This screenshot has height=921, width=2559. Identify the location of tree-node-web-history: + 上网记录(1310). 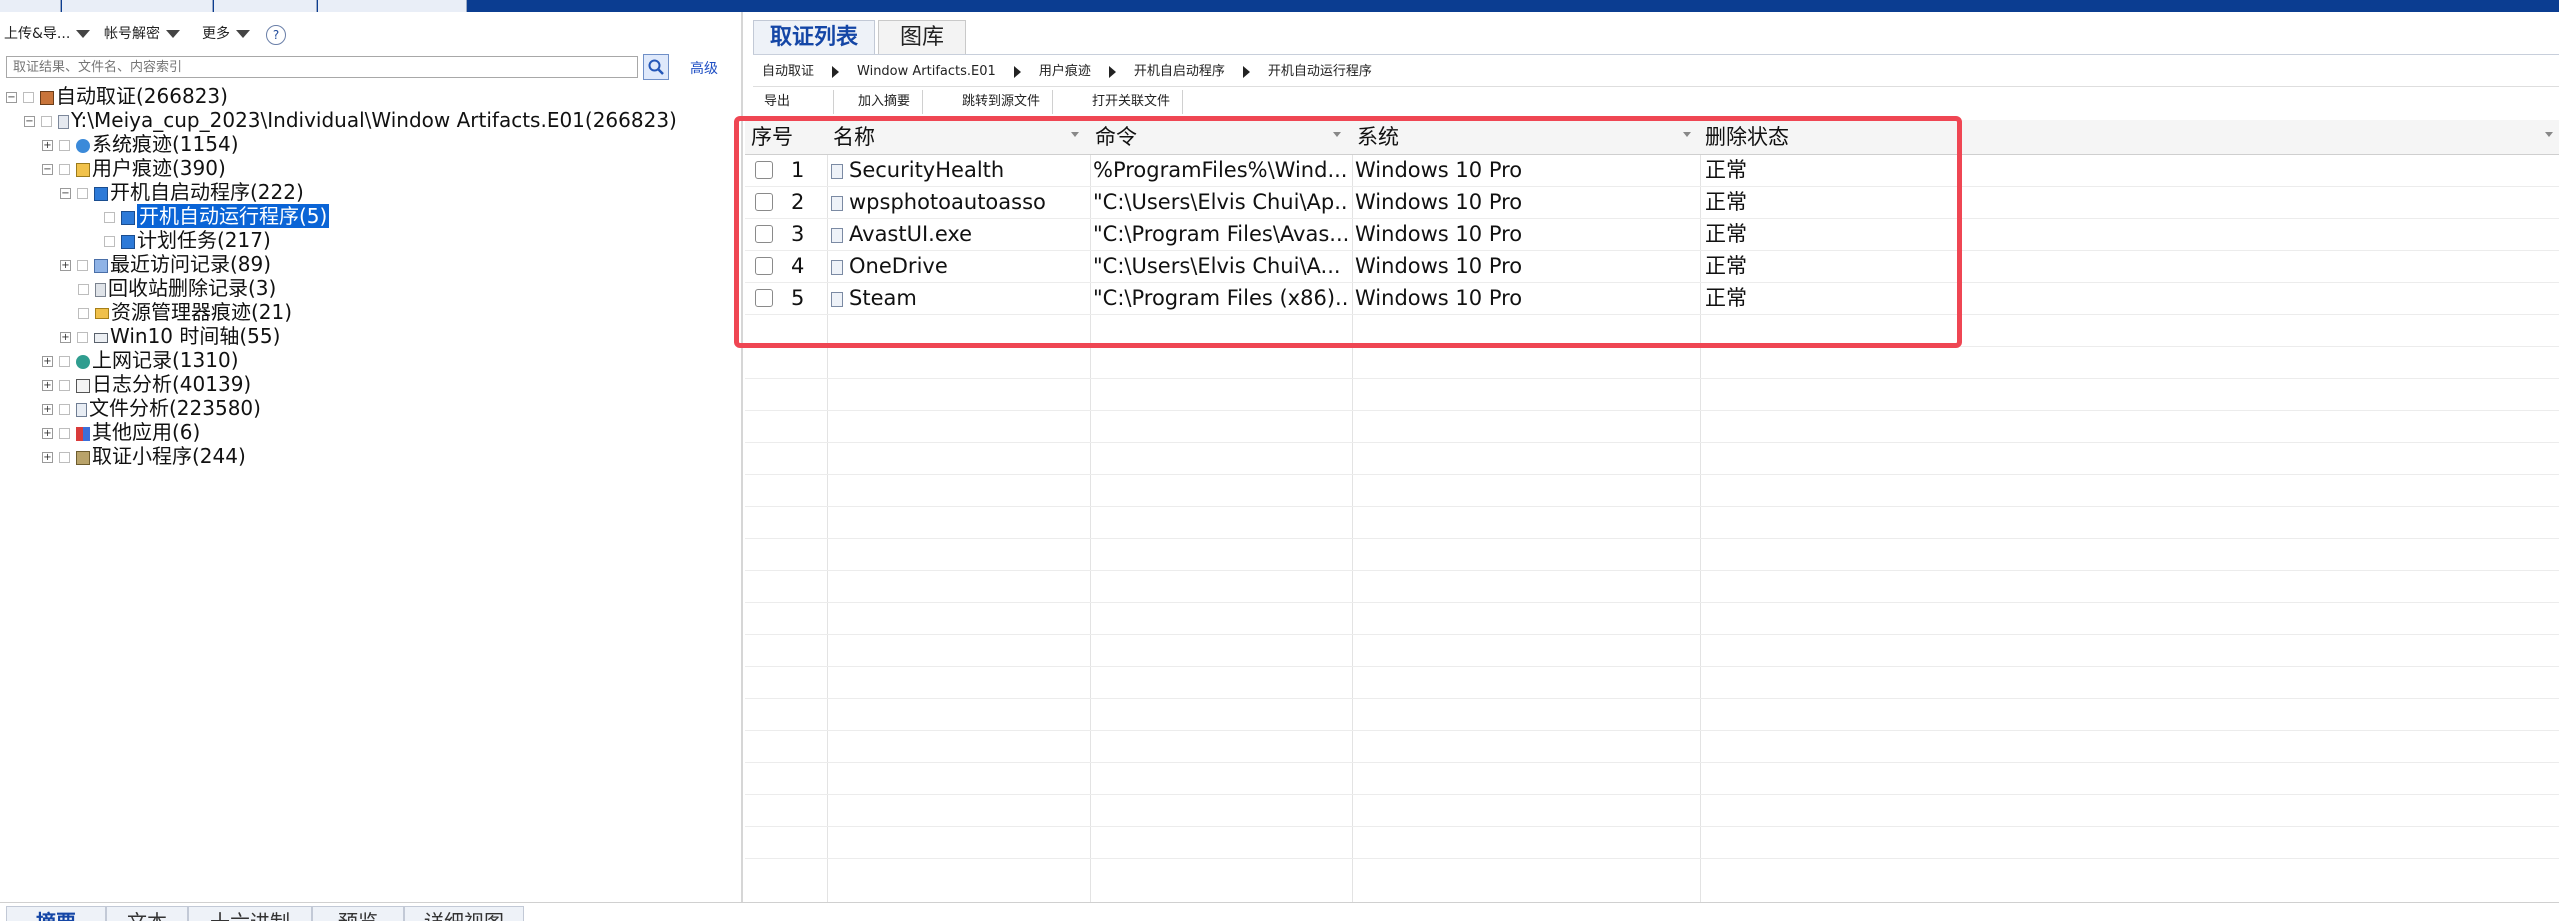
(140, 360).